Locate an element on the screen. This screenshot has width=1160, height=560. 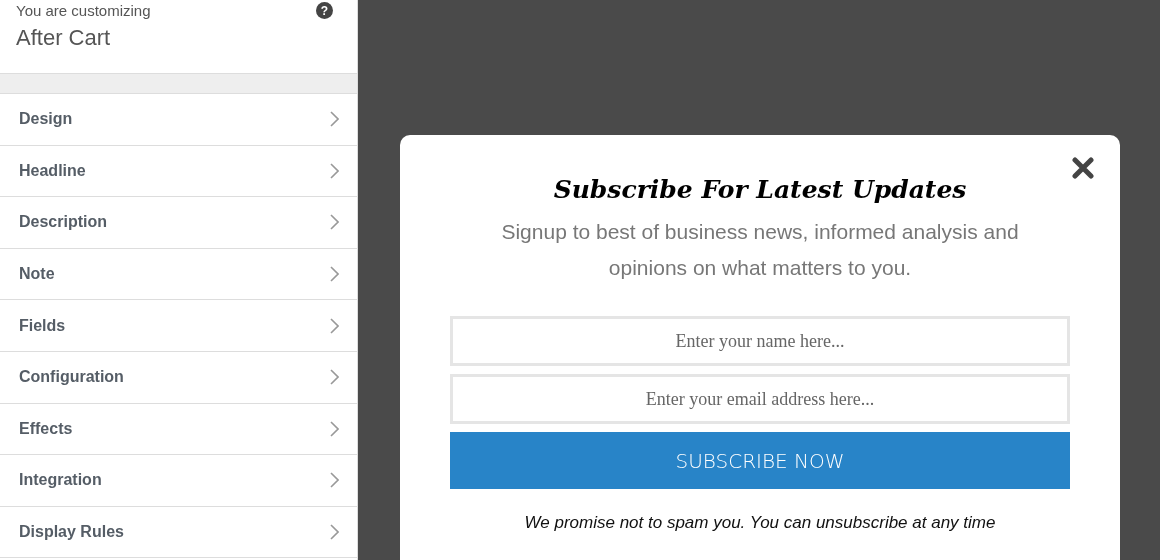
customizing-title: After Cart is located at coordinates (64, 38).